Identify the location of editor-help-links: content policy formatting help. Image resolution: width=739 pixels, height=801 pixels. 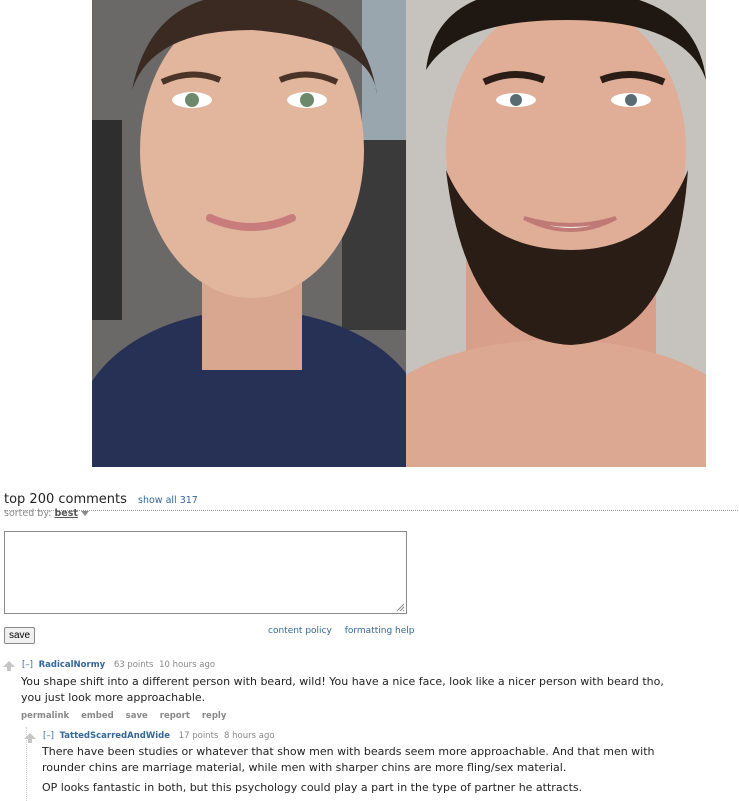
(346, 631).